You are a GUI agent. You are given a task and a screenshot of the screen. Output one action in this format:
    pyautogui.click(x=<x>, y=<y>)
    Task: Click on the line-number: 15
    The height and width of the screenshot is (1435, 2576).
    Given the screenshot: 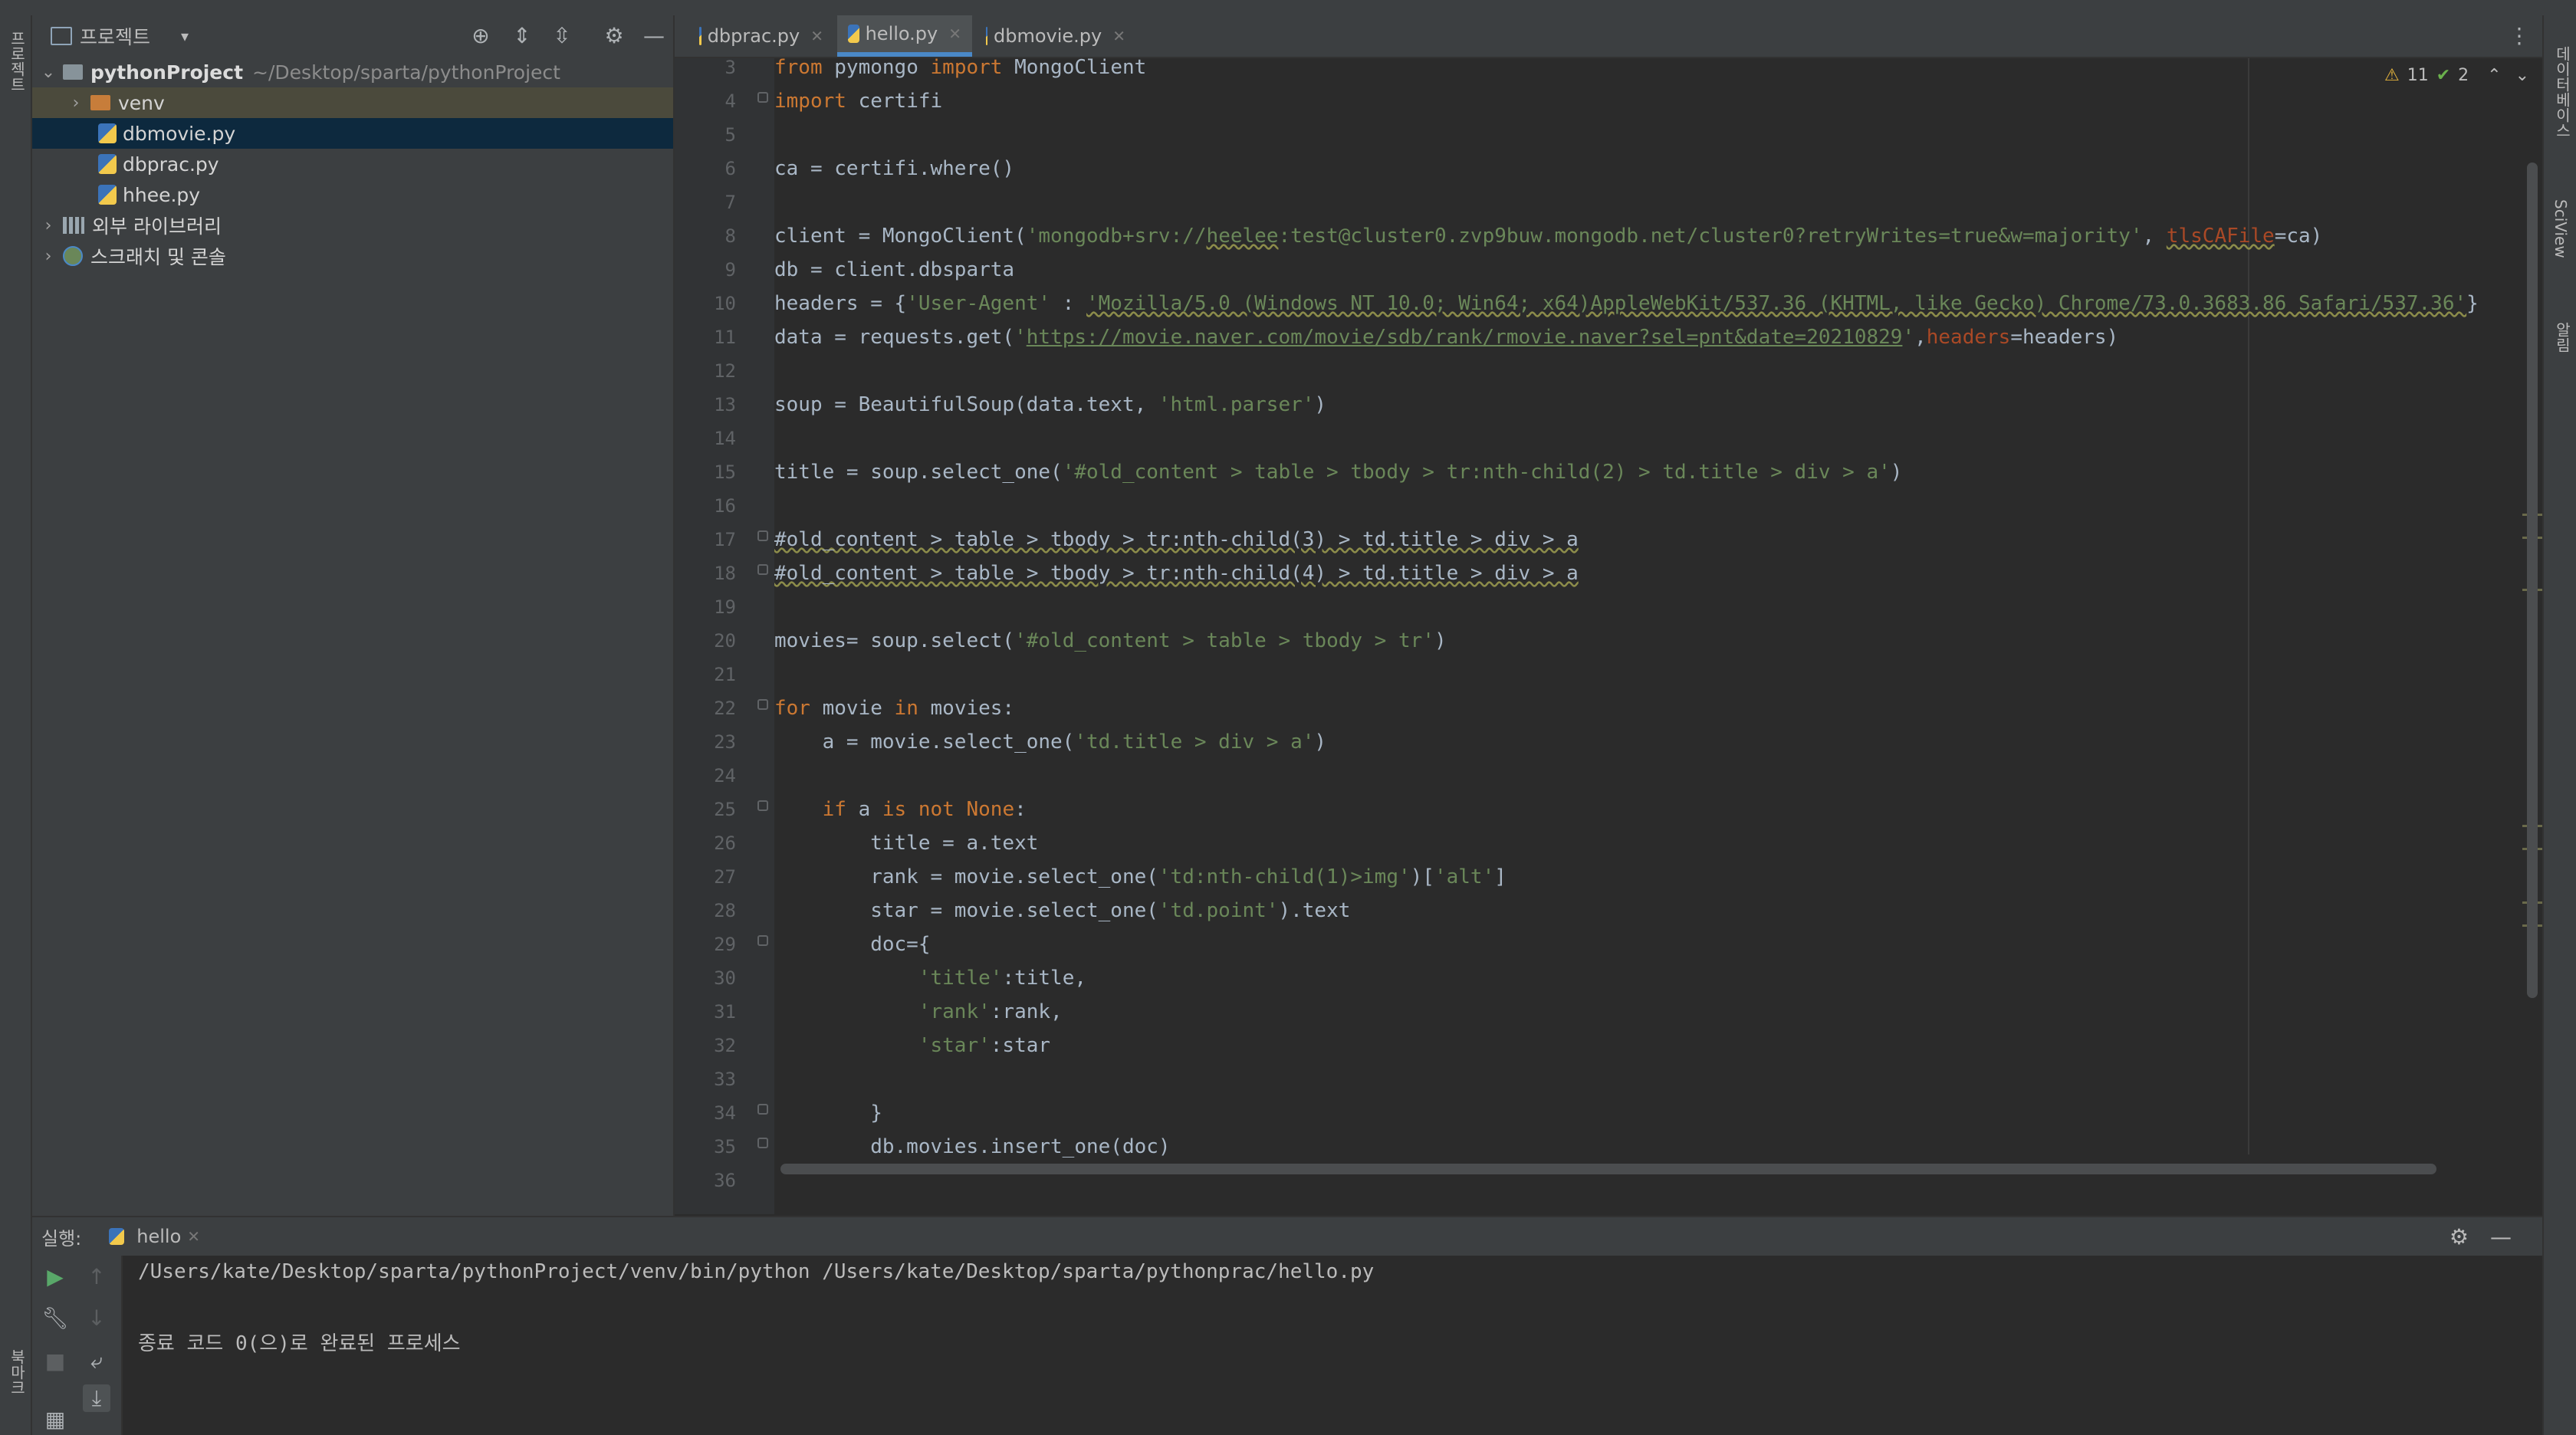 What is the action you would take?
    pyautogui.click(x=725, y=472)
    